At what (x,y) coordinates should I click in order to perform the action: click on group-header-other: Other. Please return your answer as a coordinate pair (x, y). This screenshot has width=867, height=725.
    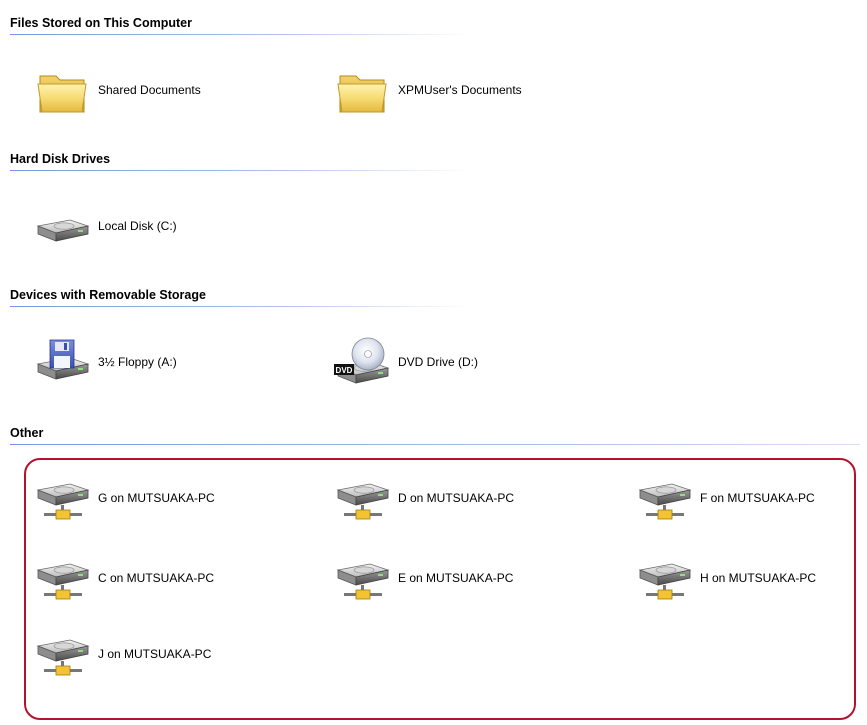
    Looking at the image, I should click on (435, 435).